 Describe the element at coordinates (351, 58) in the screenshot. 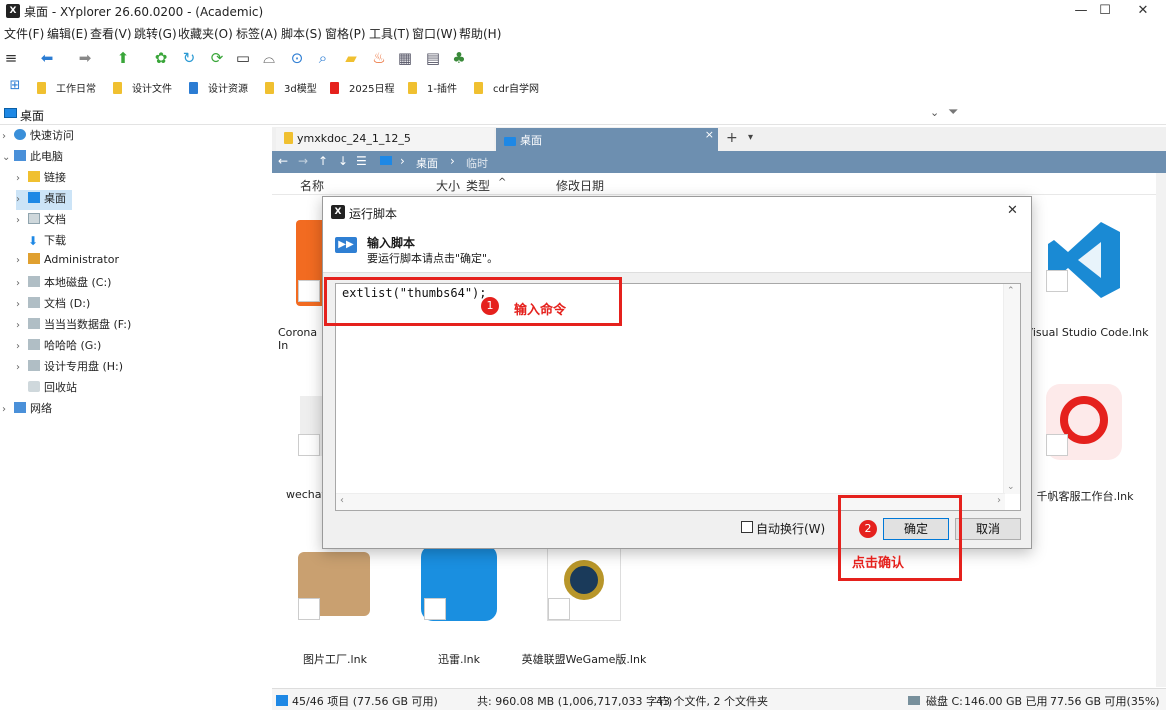

I see `new-folder-icon: ▰` at that location.